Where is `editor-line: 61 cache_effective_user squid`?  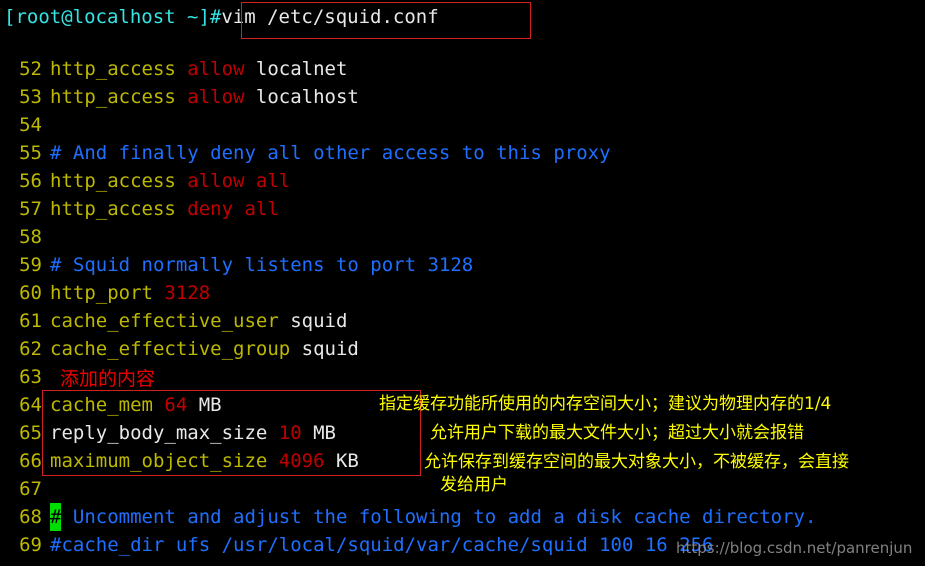 editor-line: 61 cache_effective_user squid is located at coordinates (462, 321).